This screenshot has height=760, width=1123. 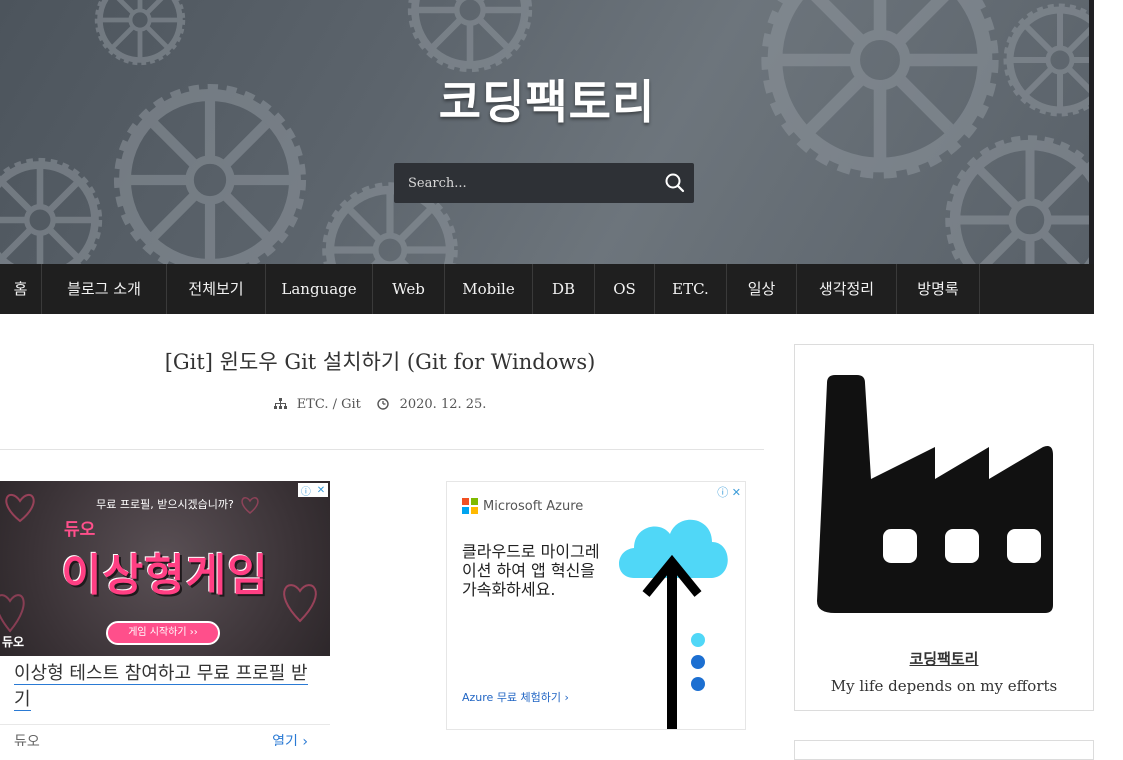 What do you see at coordinates (104, 289) in the screenshot?
I see `nav-item-about: 블로그 소개` at bounding box center [104, 289].